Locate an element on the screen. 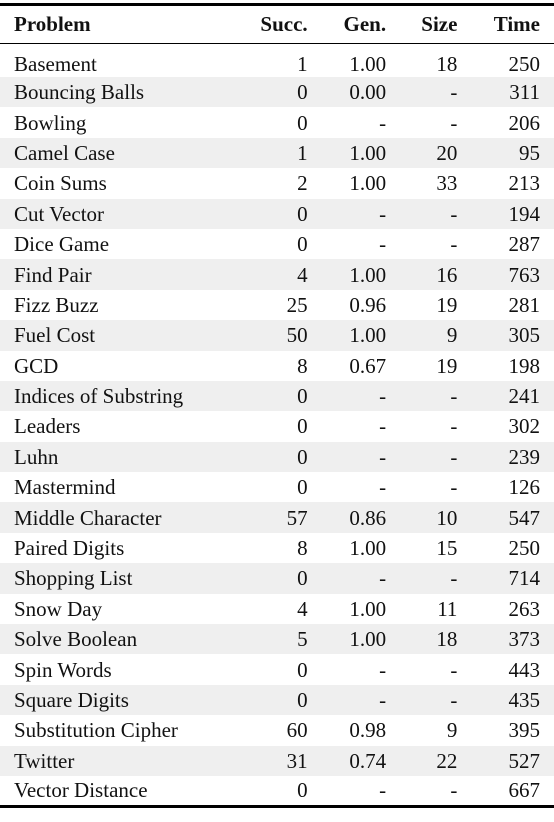 This screenshot has width=554, height=822. cell-time: 126 is located at coordinates (524, 487).